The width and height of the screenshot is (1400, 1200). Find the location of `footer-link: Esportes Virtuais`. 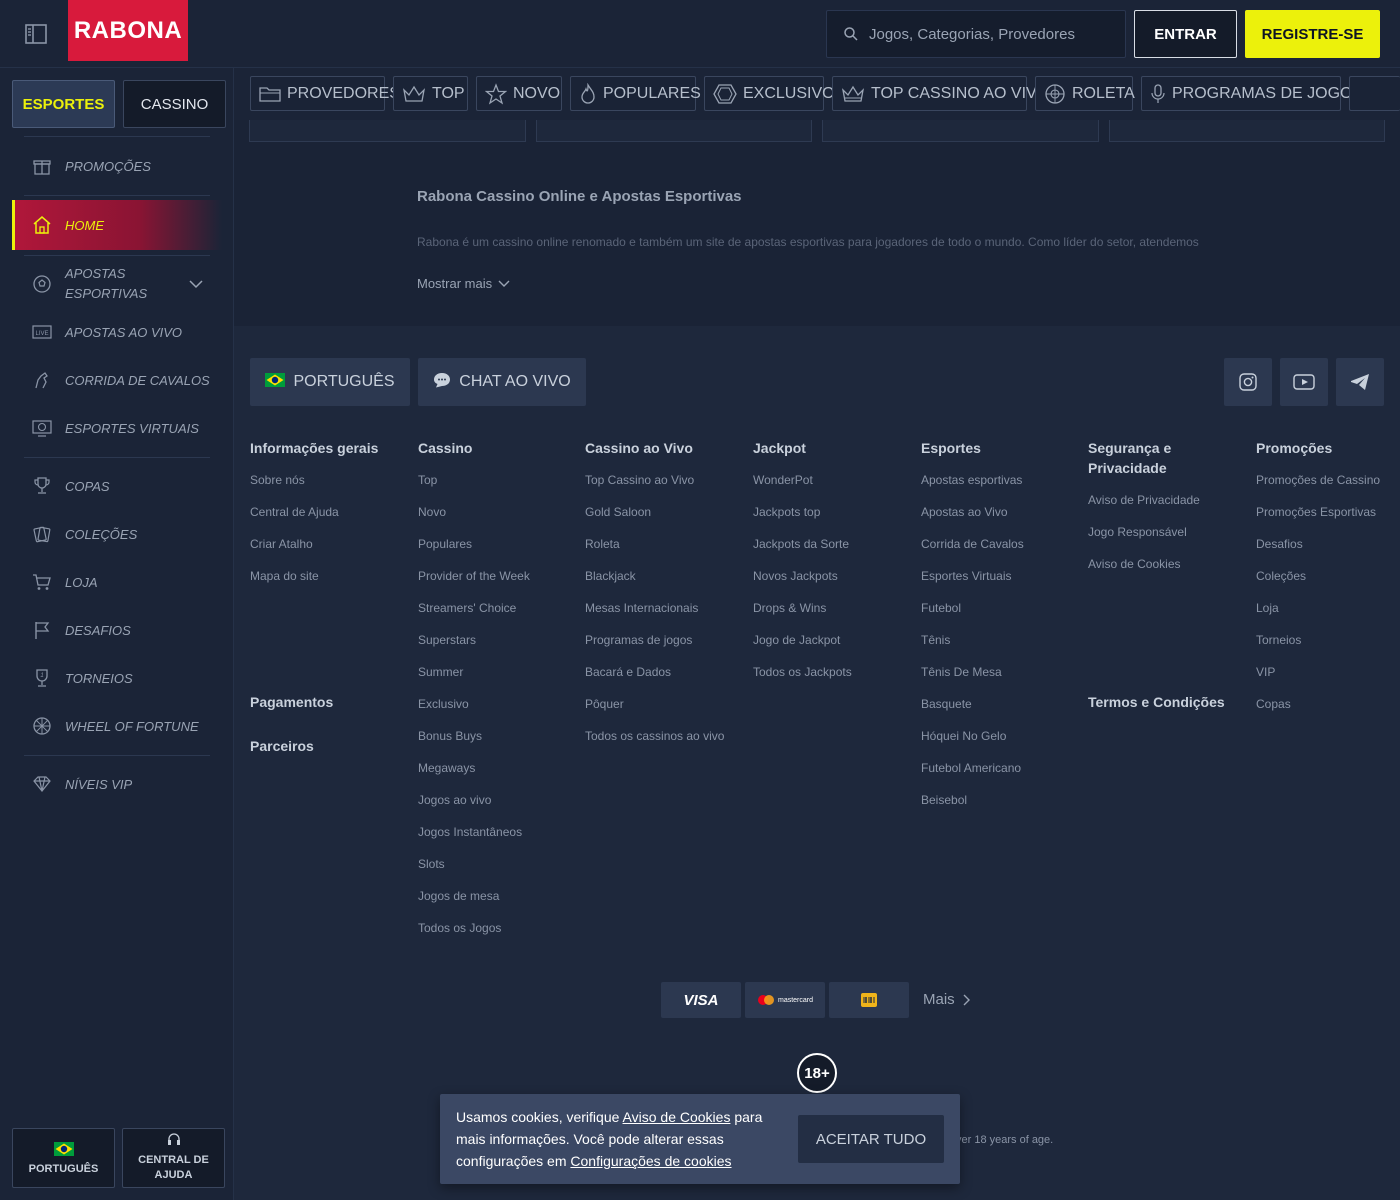

footer-link: Esportes Virtuais is located at coordinates (1001, 582).